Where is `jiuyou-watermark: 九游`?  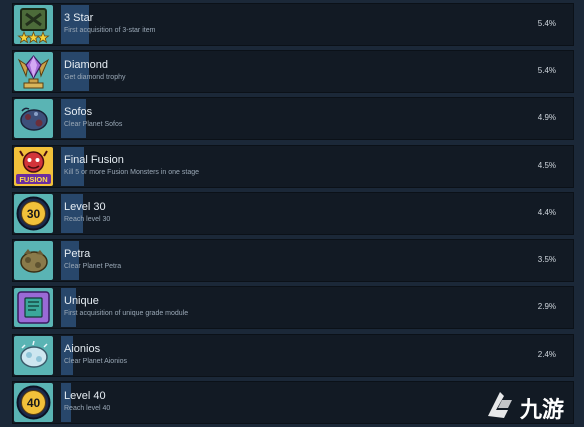
jiuyou-watermark: 九游 is located at coordinates (528, 404).